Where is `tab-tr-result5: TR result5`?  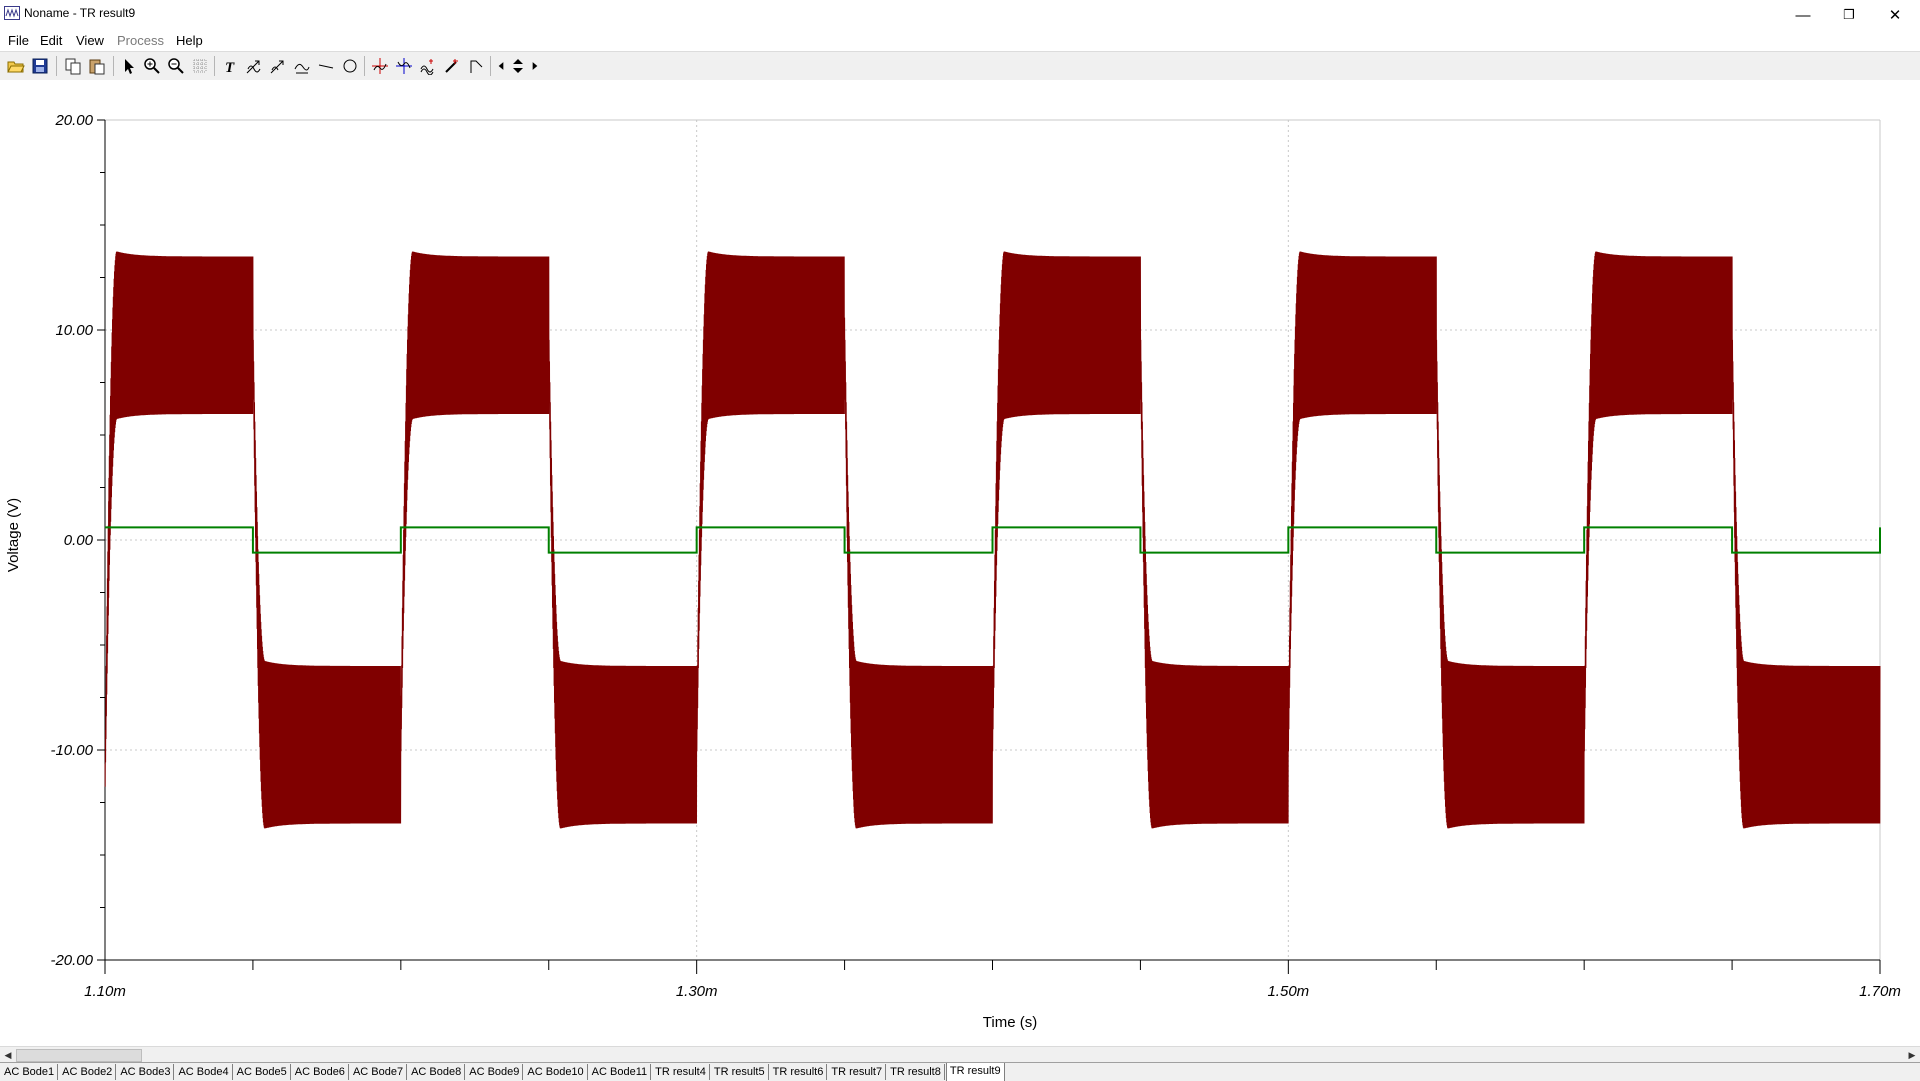
tab-tr-result5: TR result5 is located at coordinates (740, 1072).